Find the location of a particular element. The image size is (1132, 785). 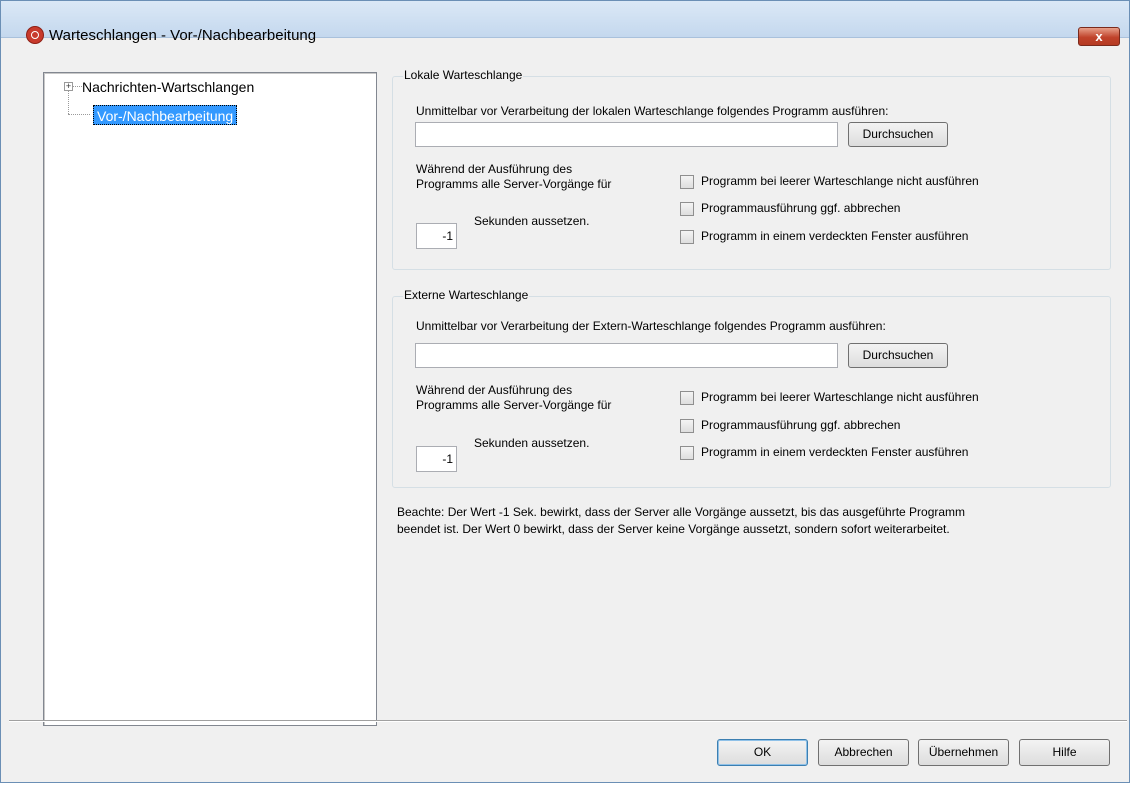

tree-item-label: Nachrichten-Wartschlangen is located at coordinates (168, 87).